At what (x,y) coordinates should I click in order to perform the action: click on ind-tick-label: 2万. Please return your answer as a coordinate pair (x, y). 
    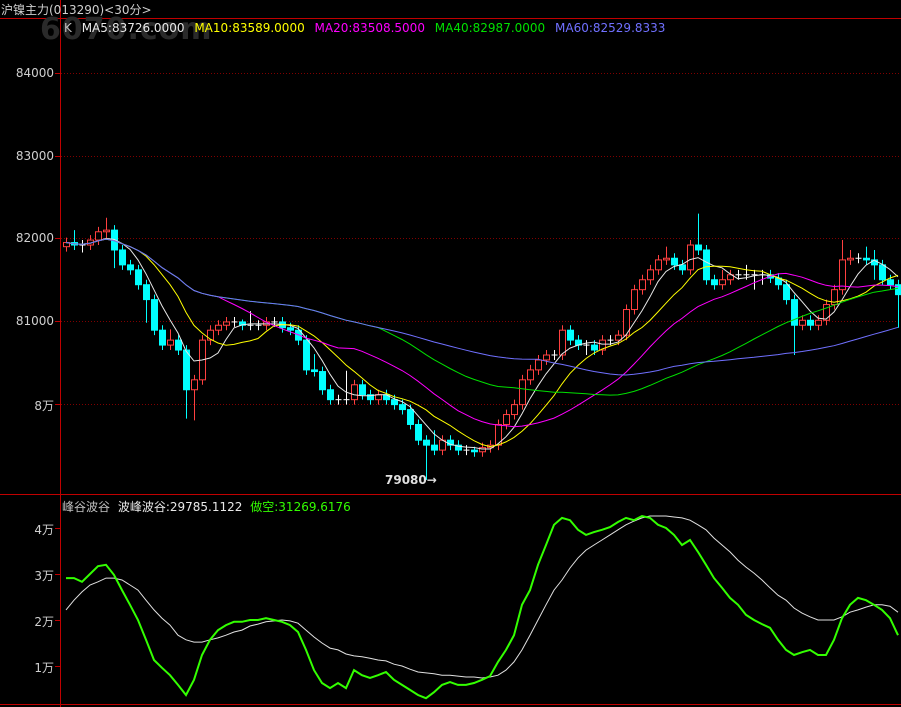
    Looking at the image, I should click on (44, 622).